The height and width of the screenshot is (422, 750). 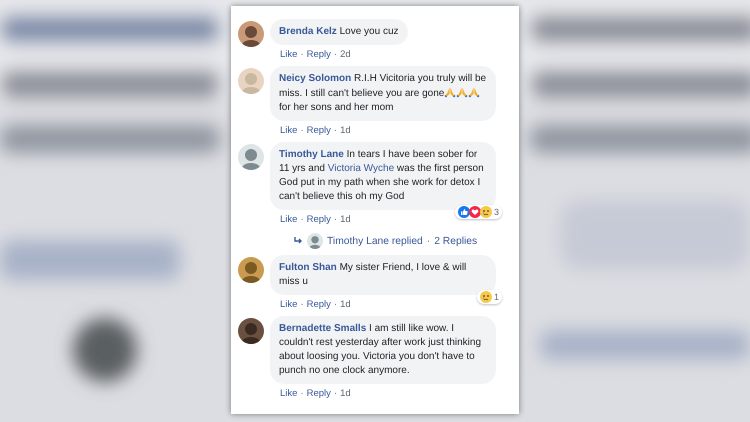 What do you see at coordinates (383, 93) in the screenshot?
I see `comment-text: Neicy Solomon R.I.H Vicitoria you truly will be miss. I still can't believe you are gone for her sons and her mom` at bounding box center [383, 93].